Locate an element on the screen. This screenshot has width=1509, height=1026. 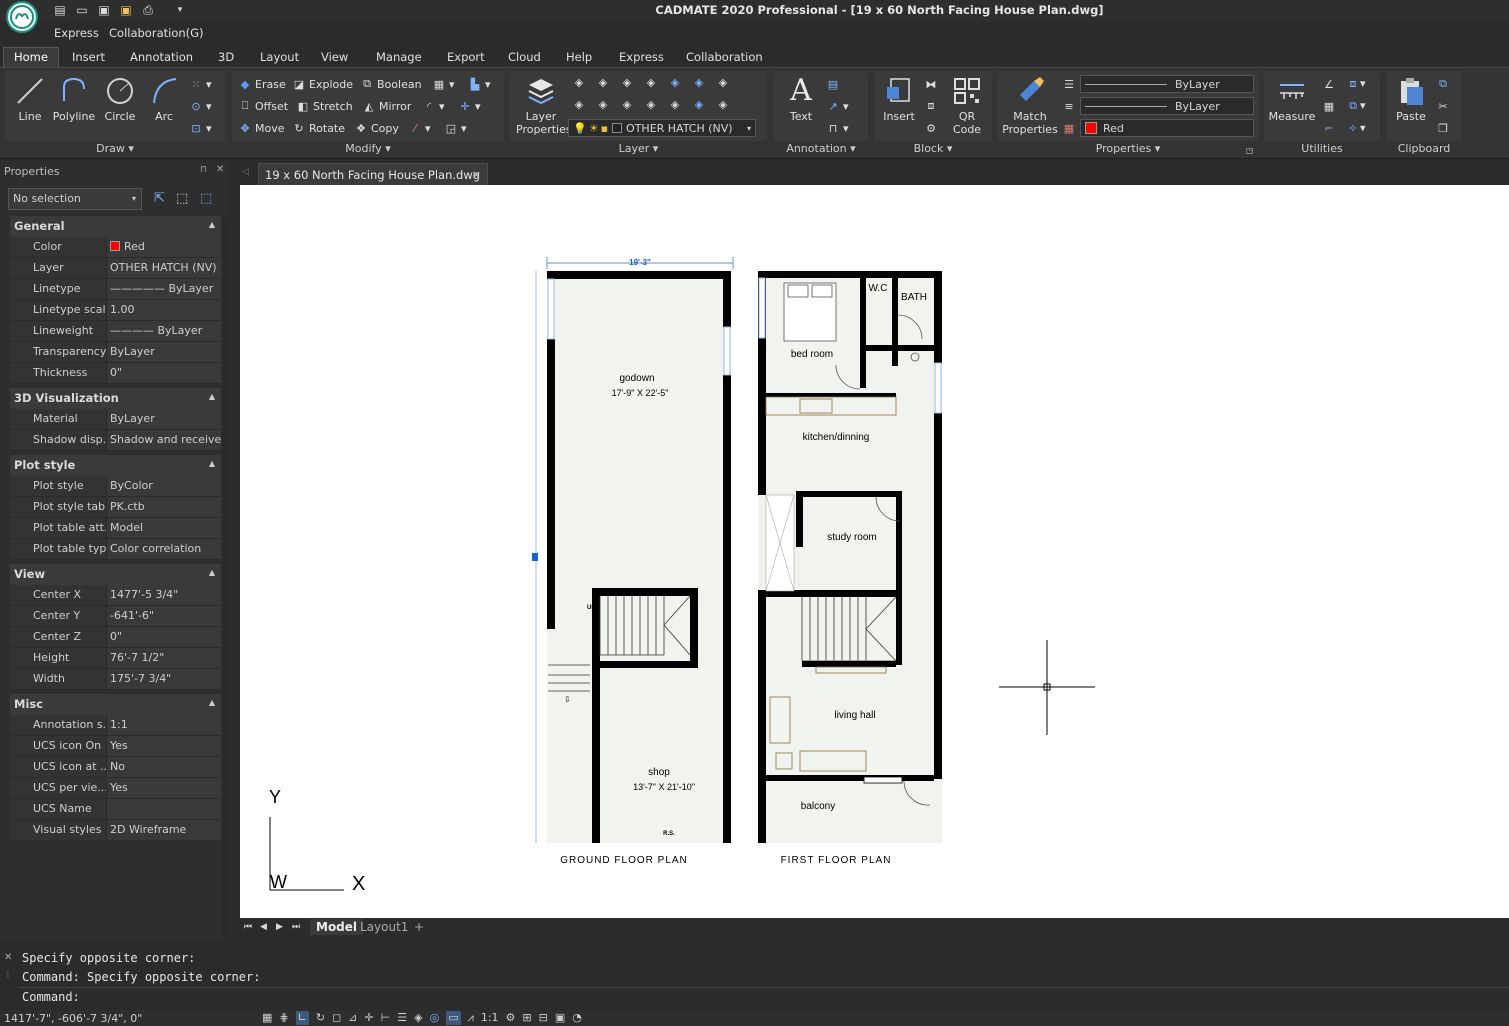
polar-tracking-icon: ↻ is located at coordinates (320, 1018).